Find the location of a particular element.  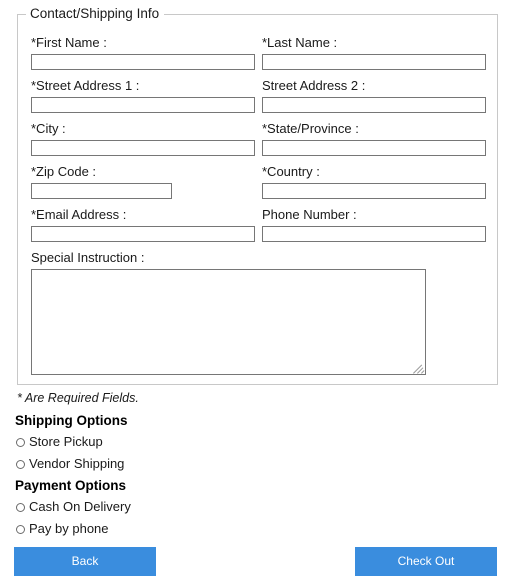

checkout-button: Check Out is located at coordinates (426, 561).